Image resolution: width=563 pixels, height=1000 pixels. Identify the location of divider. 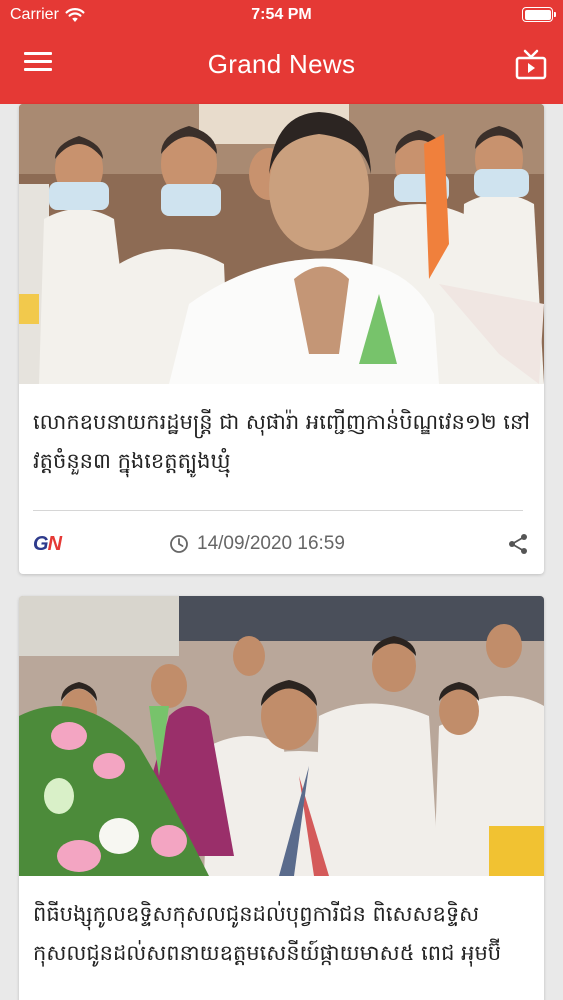
(278, 510).